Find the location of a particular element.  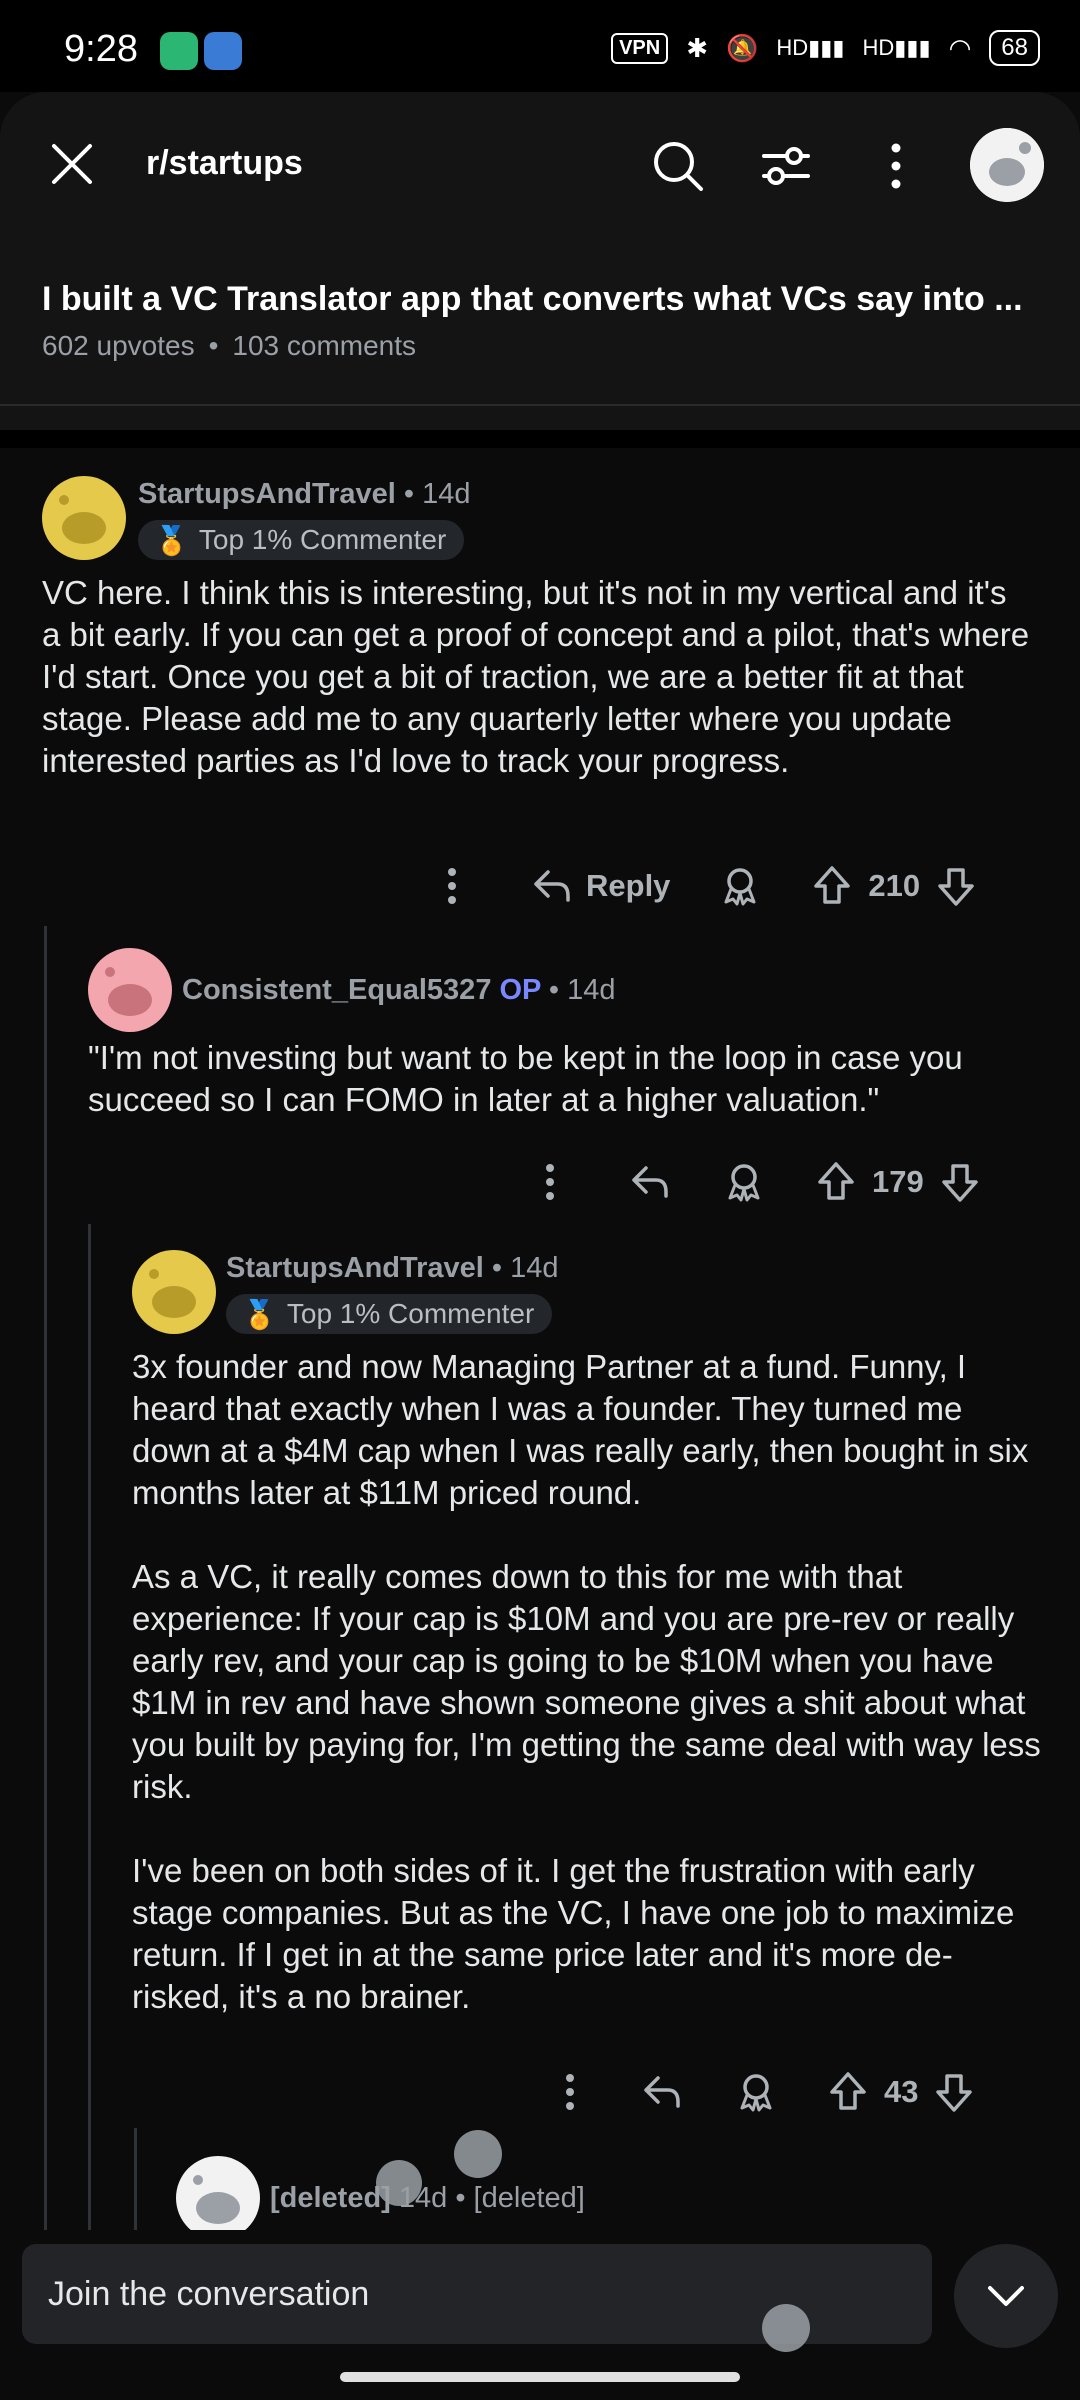

op-badge: OP is located at coordinates (520, 990).